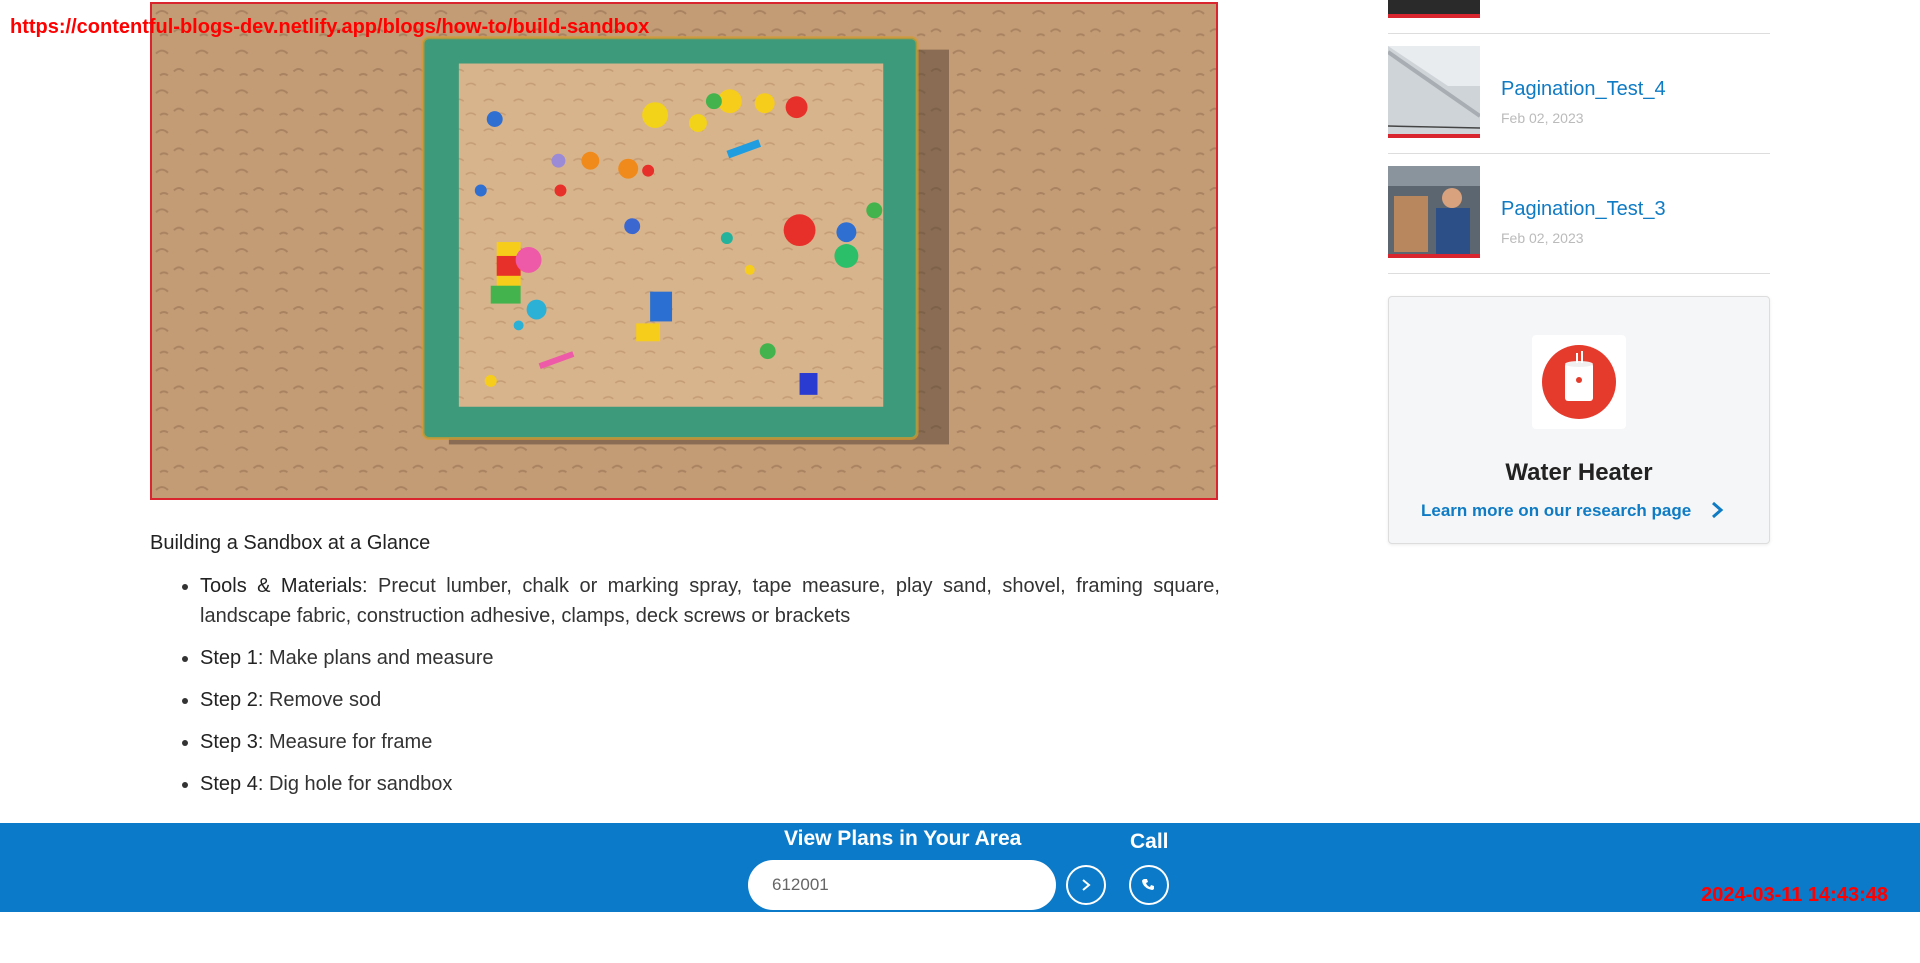 Image resolution: width=1920 pixels, height=963 pixels. I want to click on item-text: : Remove sod, so click(319, 700).